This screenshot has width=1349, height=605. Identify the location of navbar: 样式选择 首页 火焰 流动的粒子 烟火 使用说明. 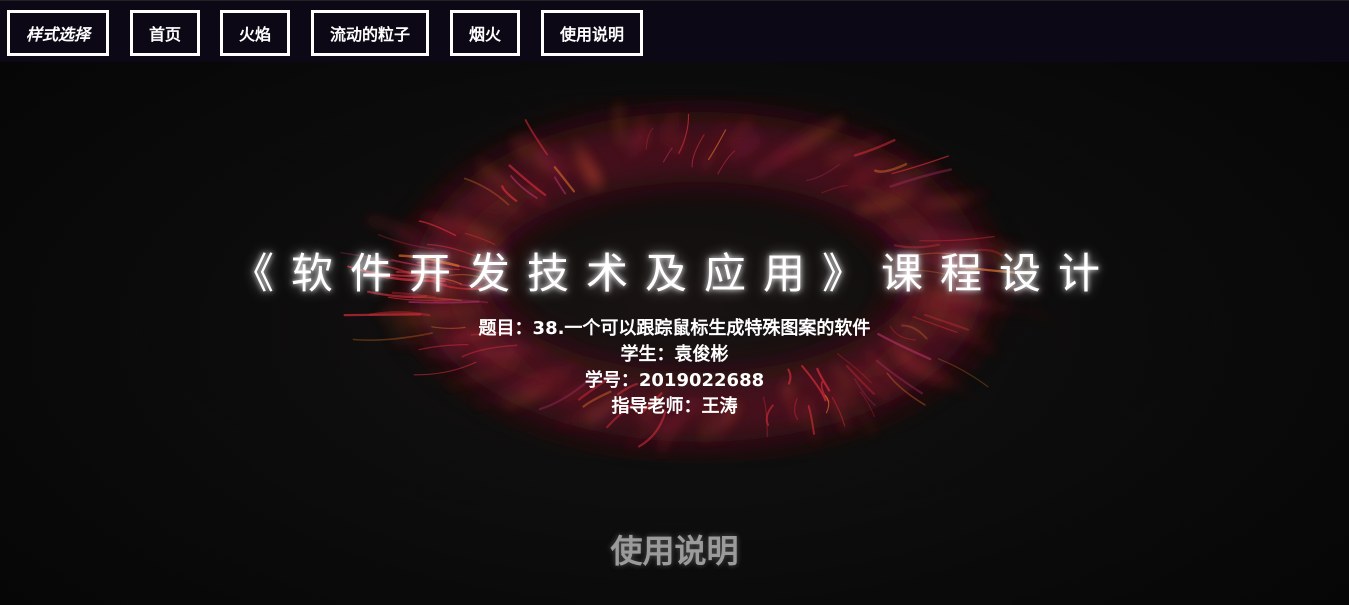
(674, 31).